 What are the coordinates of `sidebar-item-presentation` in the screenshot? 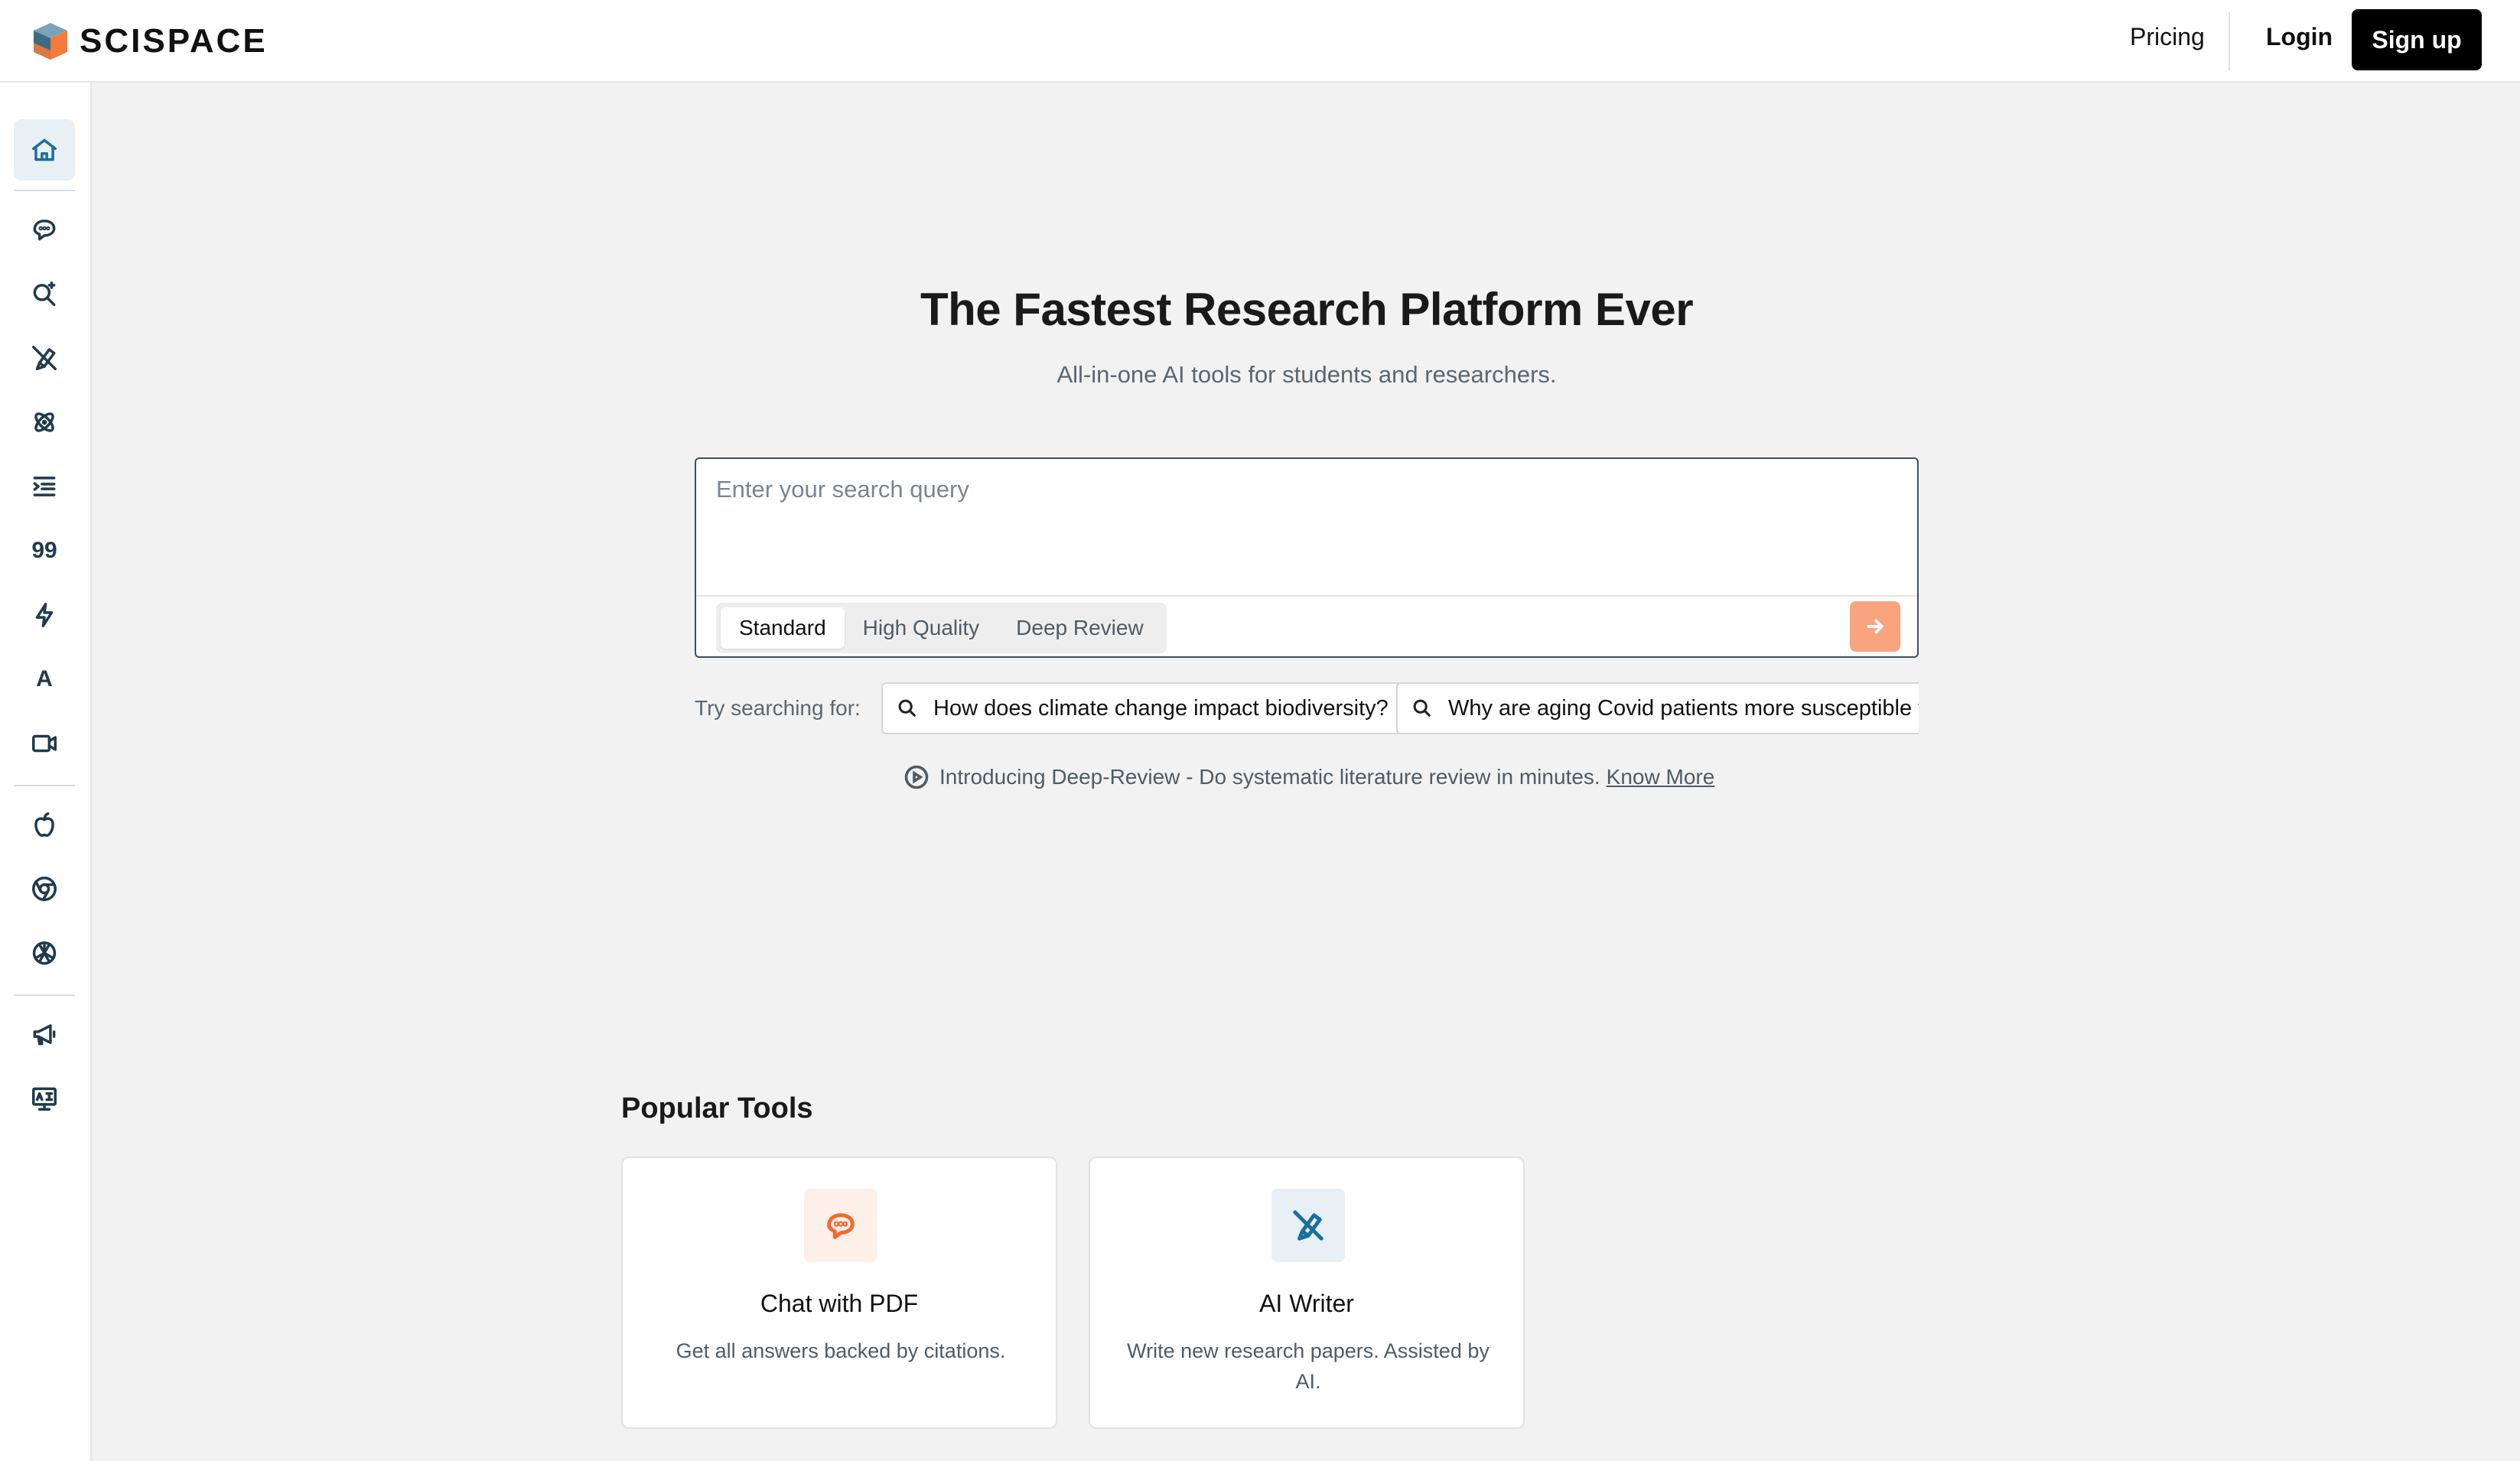 It's located at (44, 1098).